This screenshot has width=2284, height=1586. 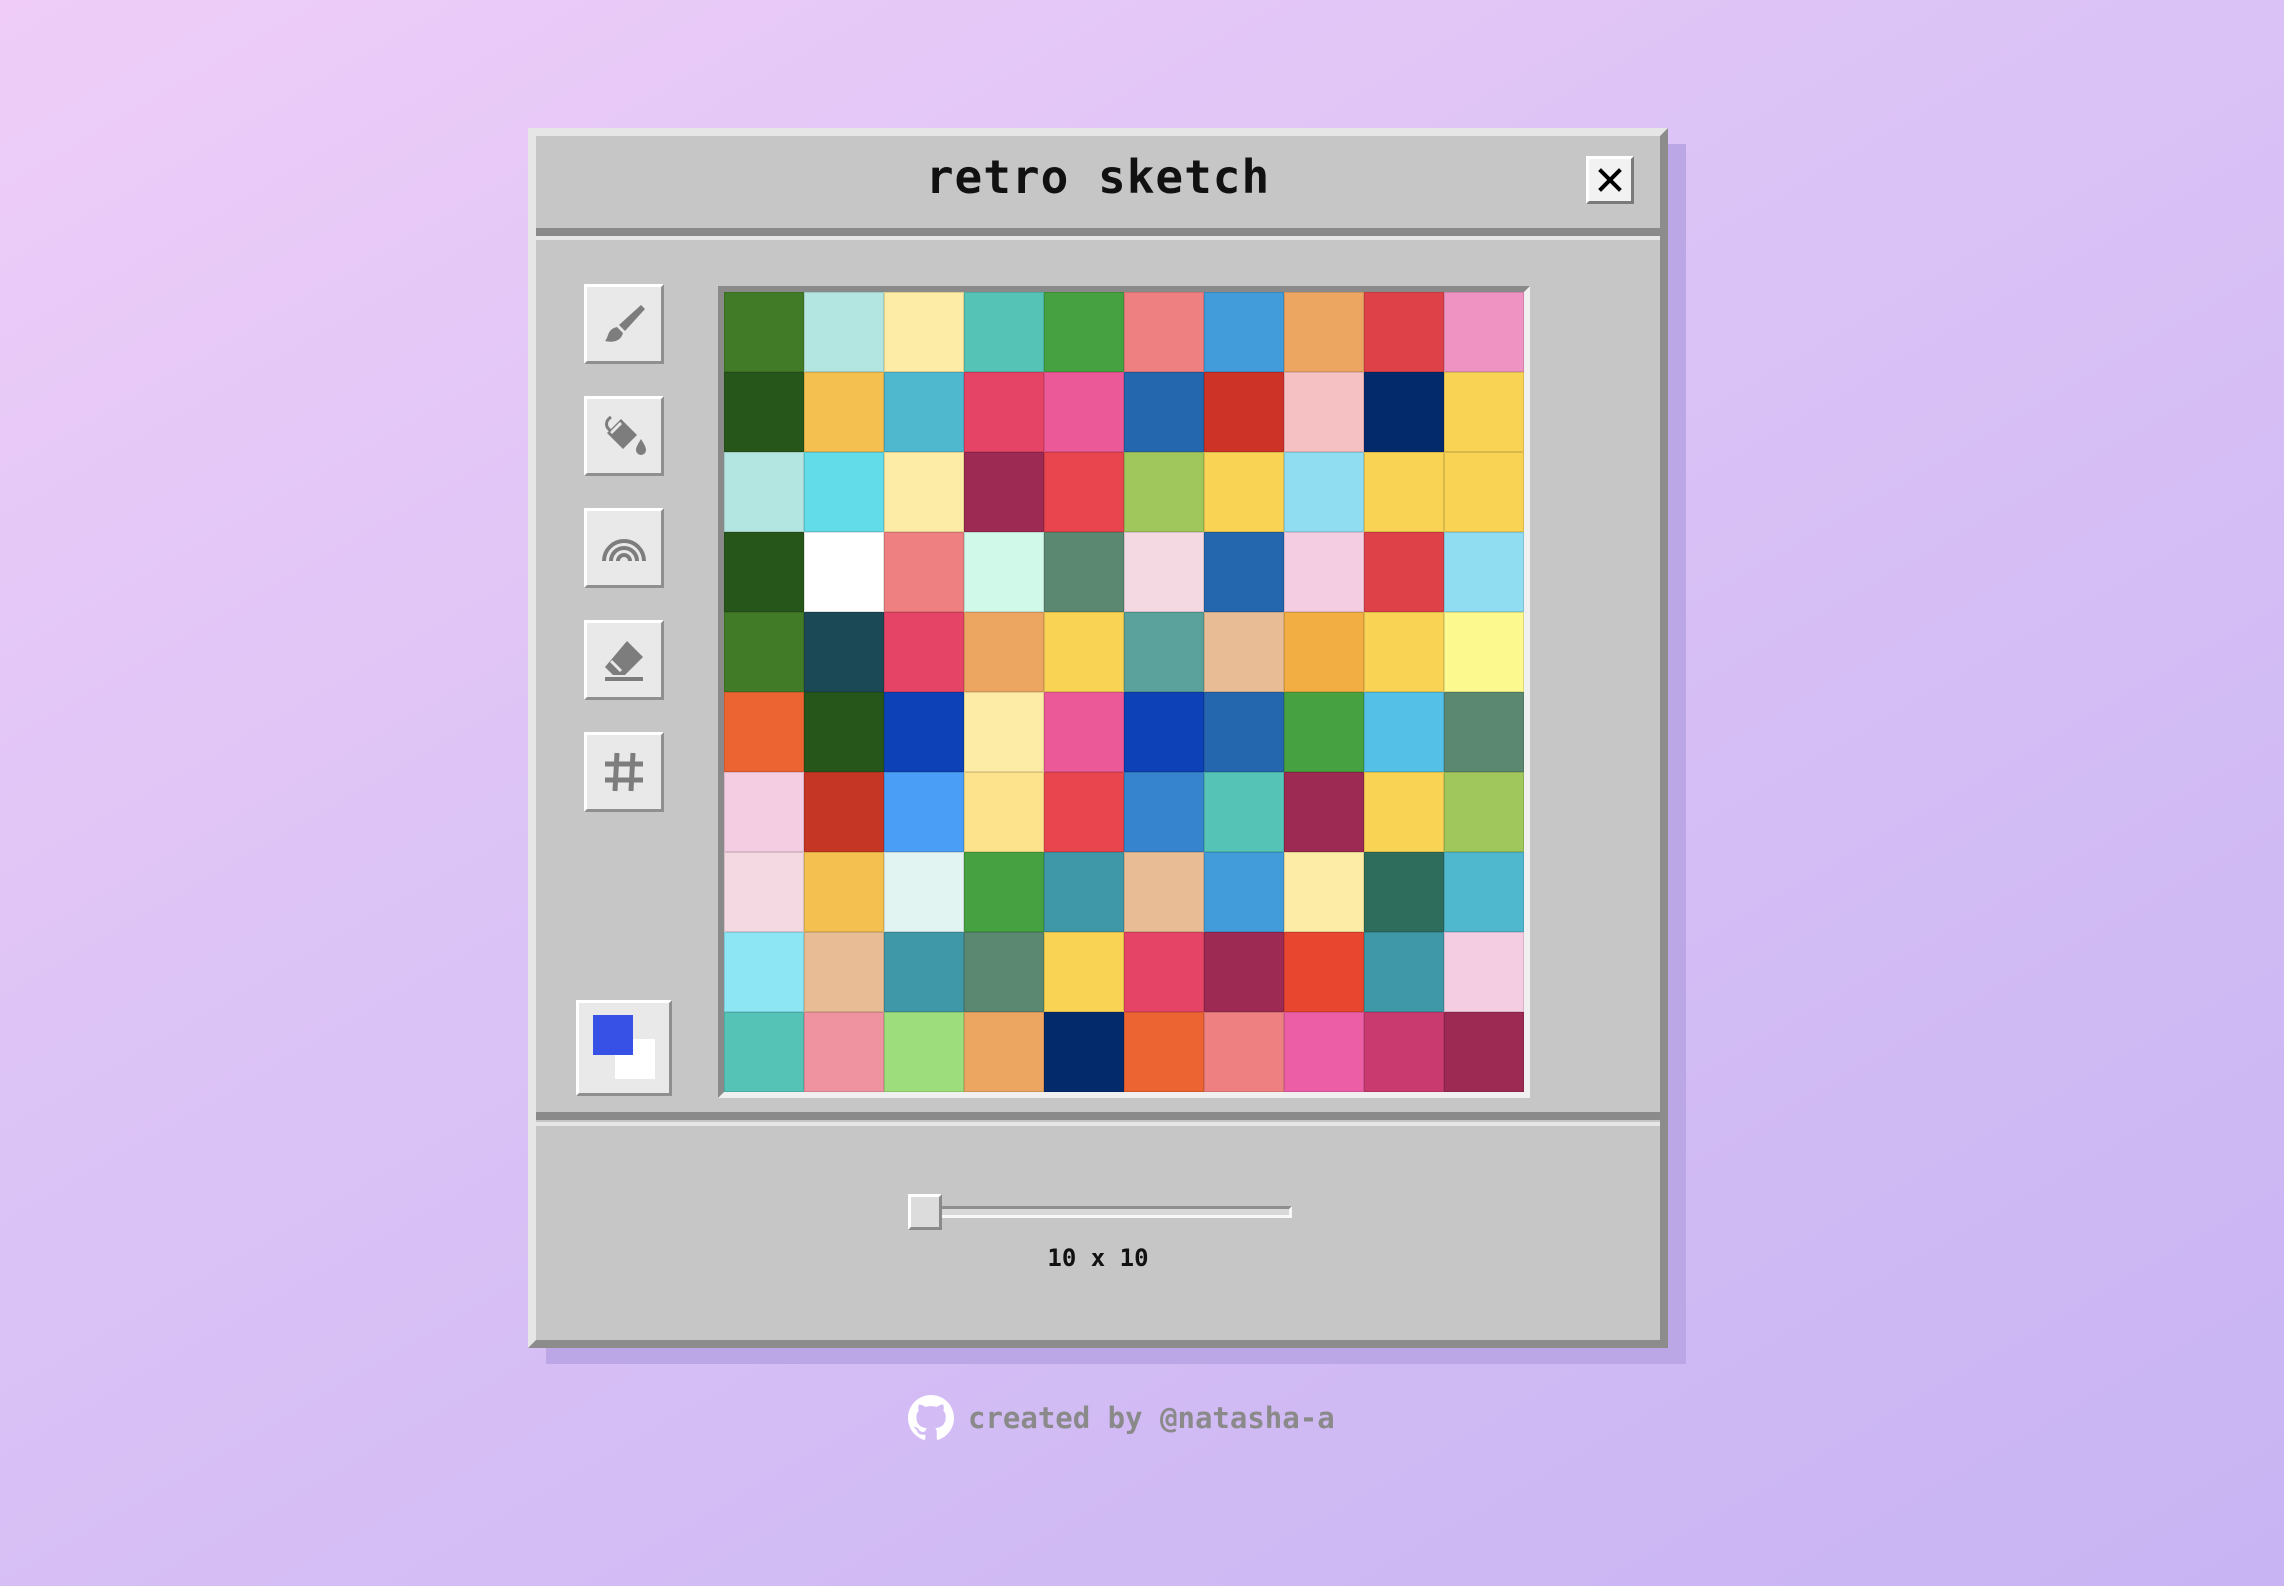 I want to click on eraser-tool-button, so click(x=624, y=660).